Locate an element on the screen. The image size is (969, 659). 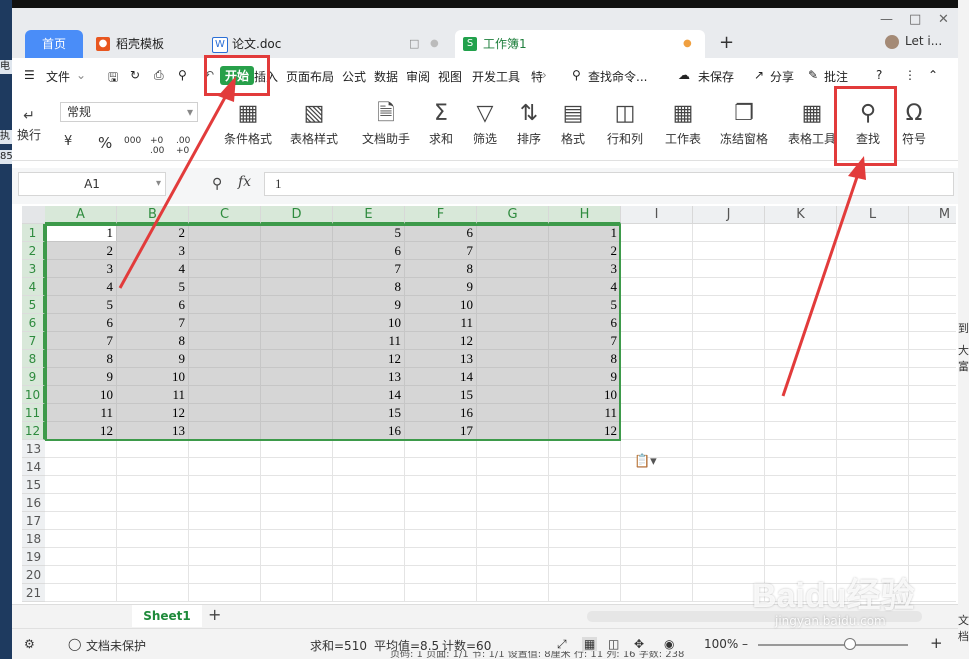
more-icon: ⋮ is located at coordinates (910, 75).